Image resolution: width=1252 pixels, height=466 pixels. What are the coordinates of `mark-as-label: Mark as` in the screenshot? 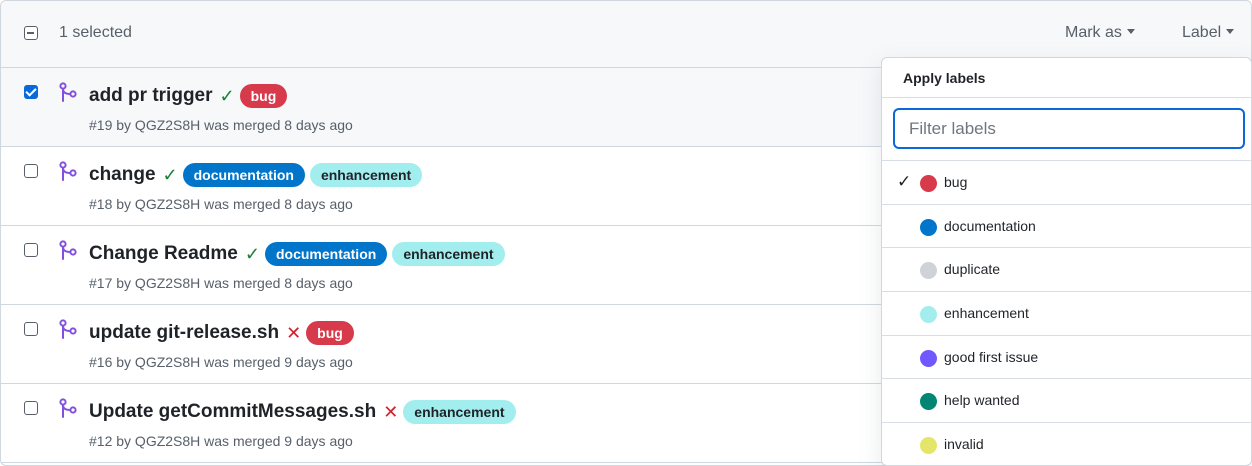 It's located at (1093, 32).